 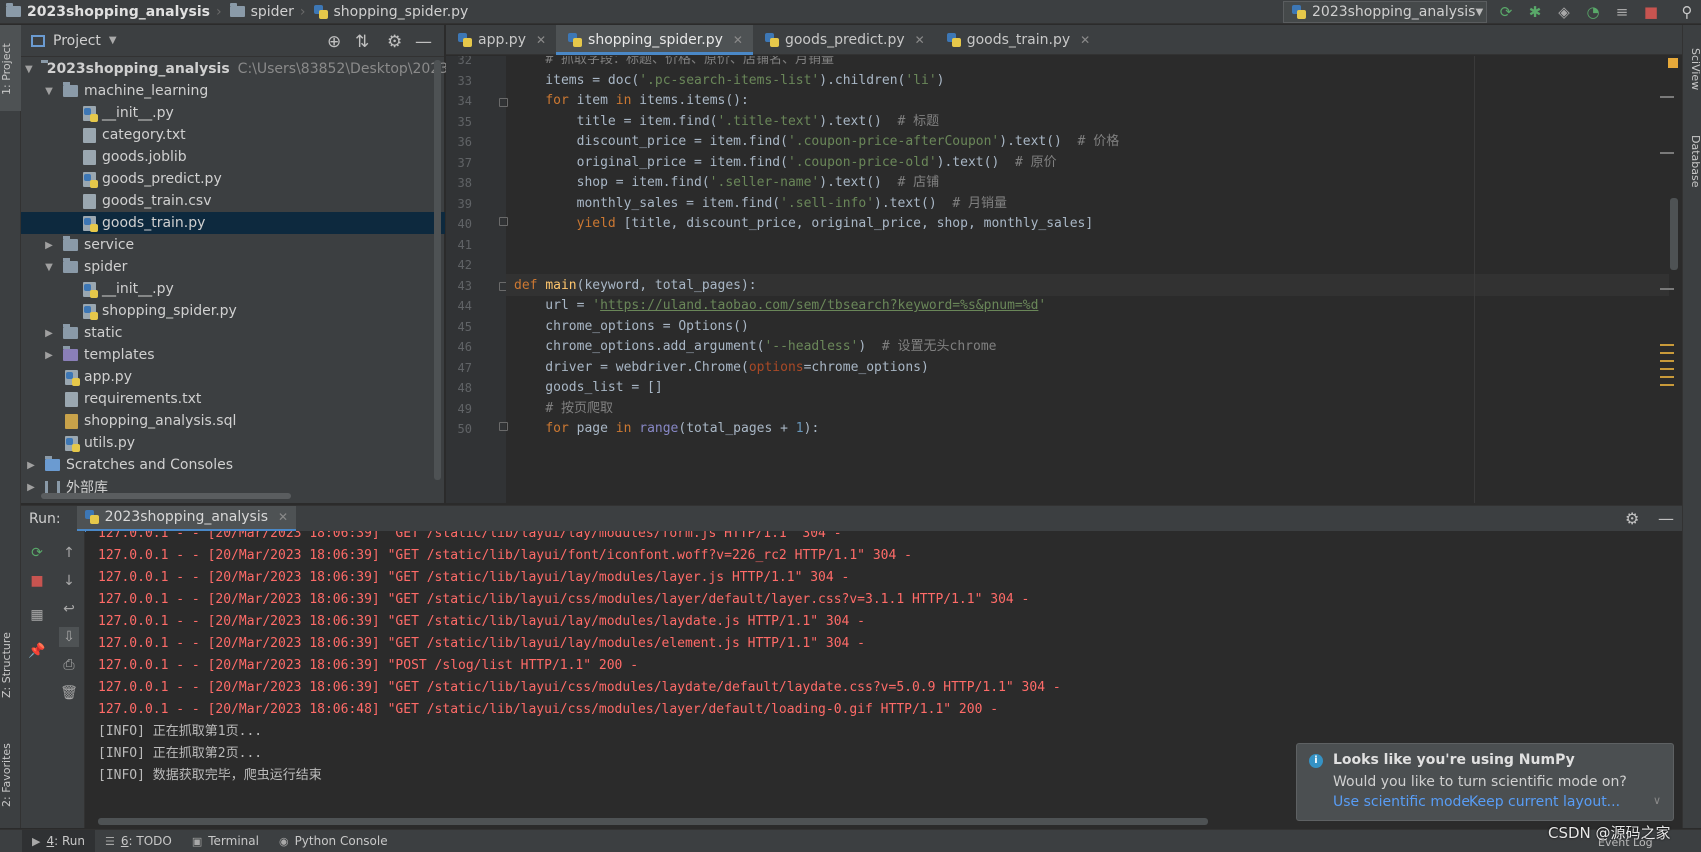 I want to click on breadcrumb-file: shopping_spider.py, so click(x=390, y=12).